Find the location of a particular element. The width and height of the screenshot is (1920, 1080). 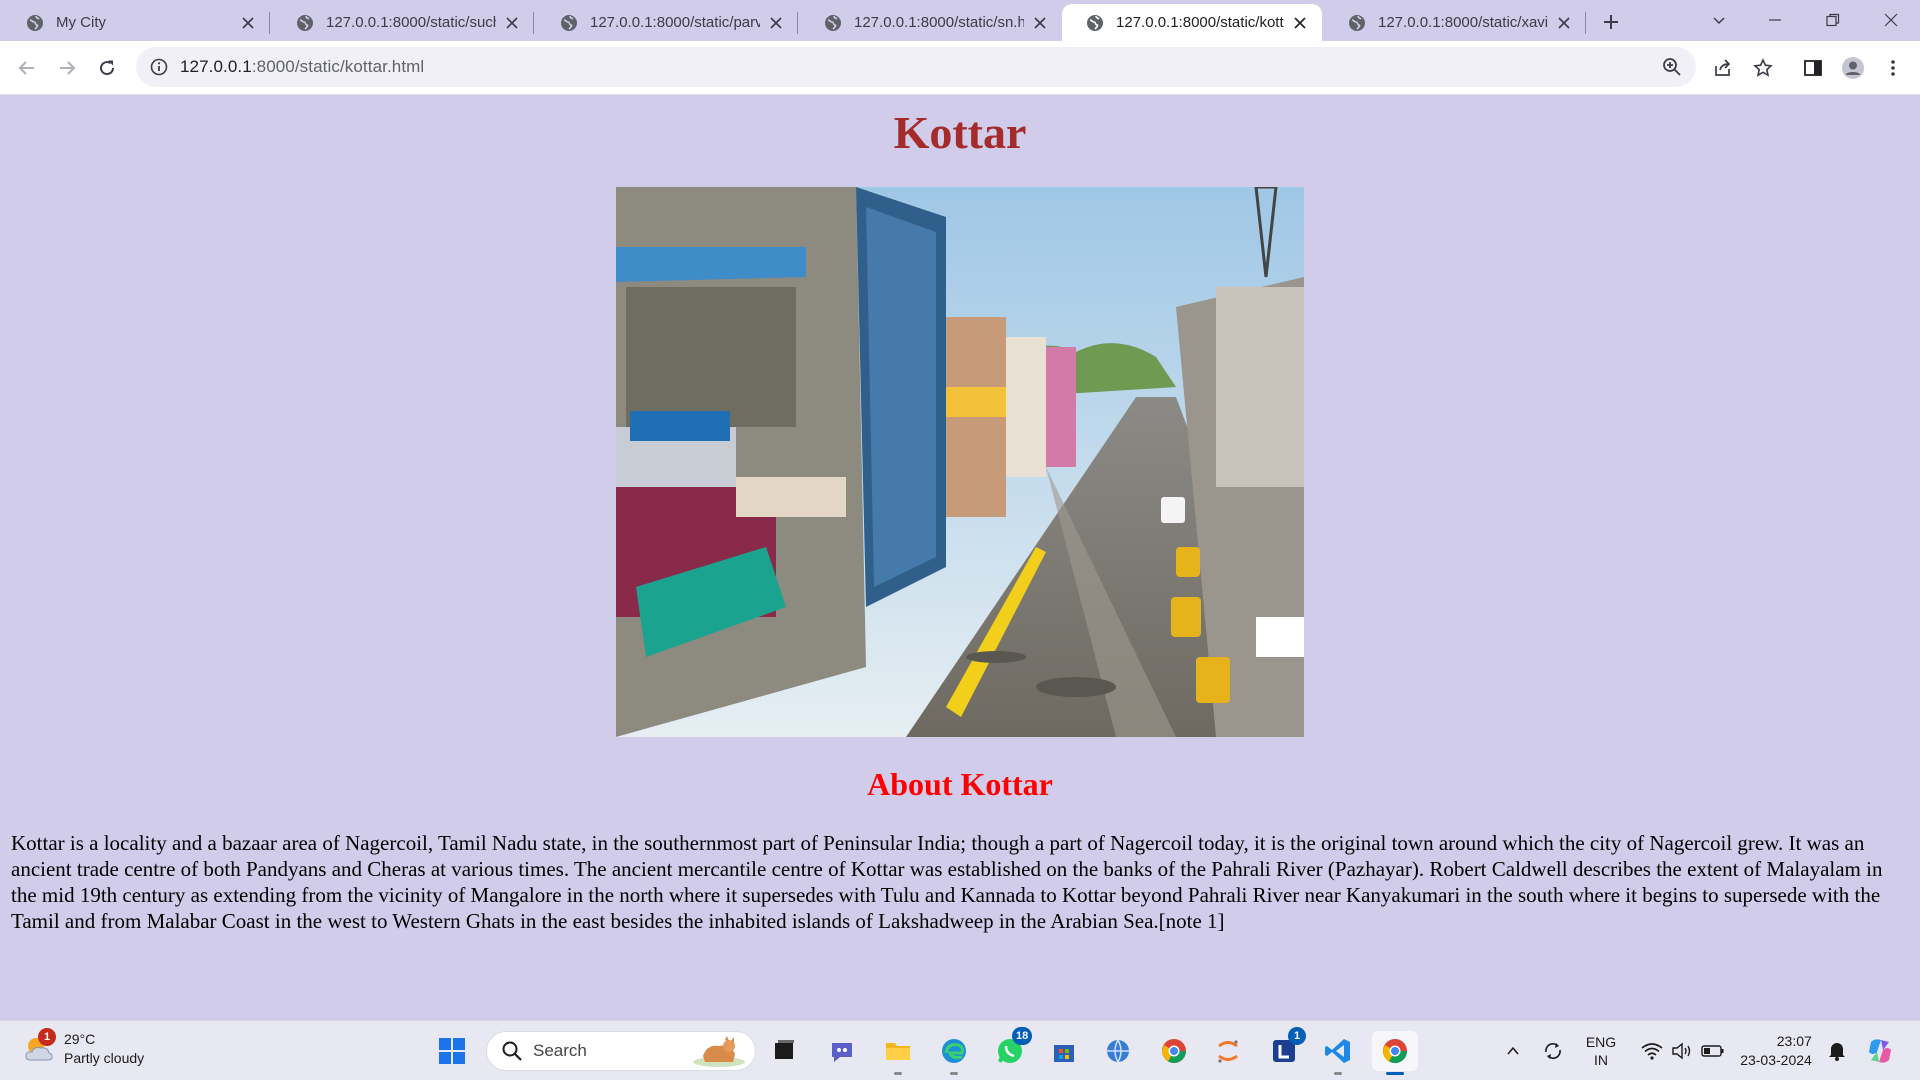

chevron-up-icon is located at coordinates (1513, 1050).